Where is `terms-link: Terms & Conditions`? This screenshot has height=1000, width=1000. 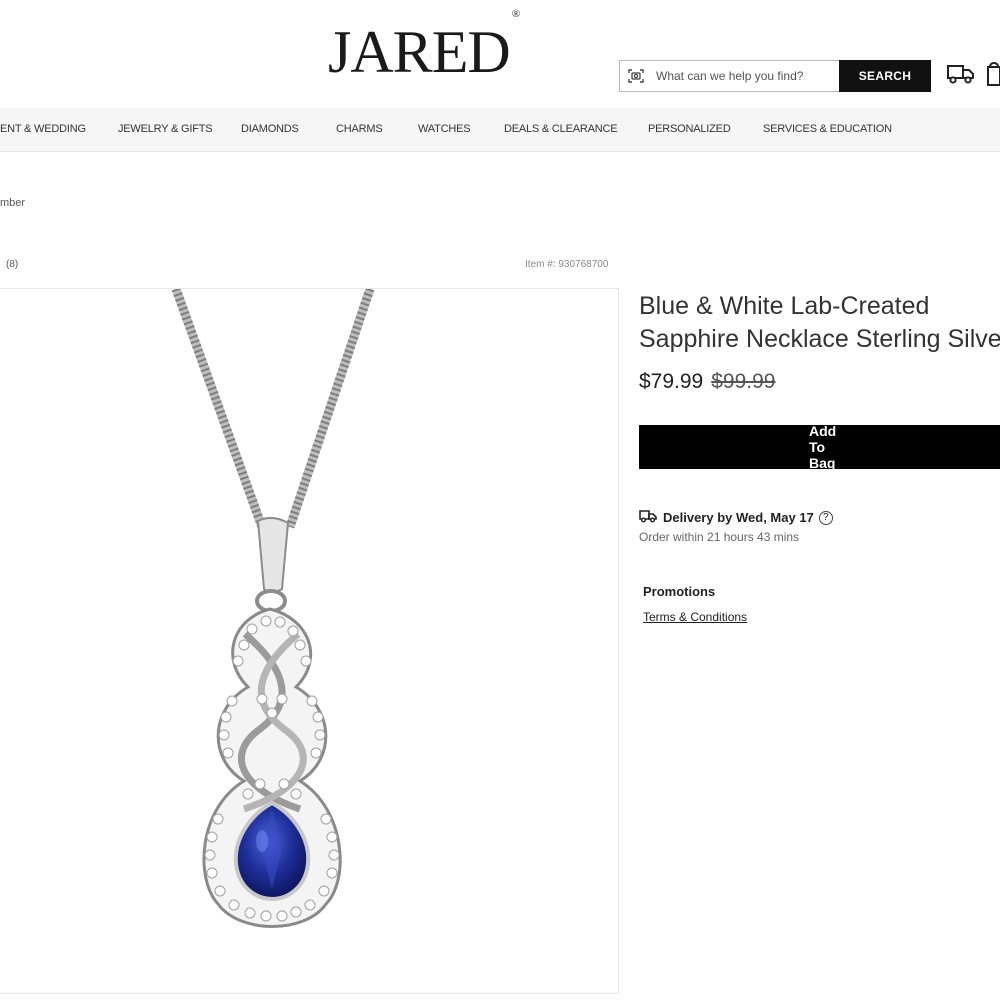 terms-link: Terms & Conditions is located at coordinates (695, 617).